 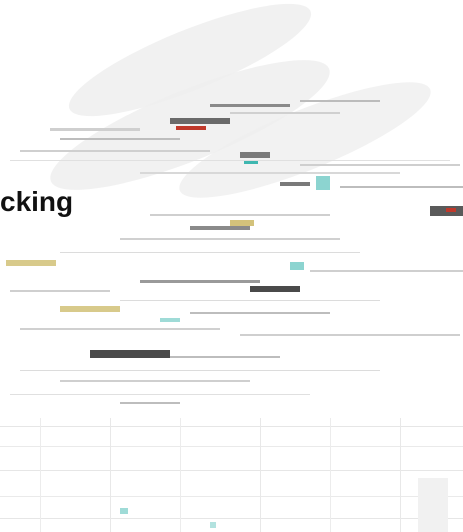 What do you see at coordinates (37, 201) in the screenshot?
I see `page-heading: cking` at bounding box center [37, 201].